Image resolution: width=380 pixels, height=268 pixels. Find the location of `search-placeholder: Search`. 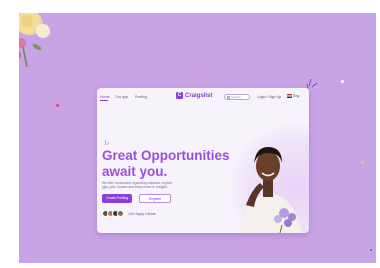

search-placeholder: Search is located at coordinates (236, 97).